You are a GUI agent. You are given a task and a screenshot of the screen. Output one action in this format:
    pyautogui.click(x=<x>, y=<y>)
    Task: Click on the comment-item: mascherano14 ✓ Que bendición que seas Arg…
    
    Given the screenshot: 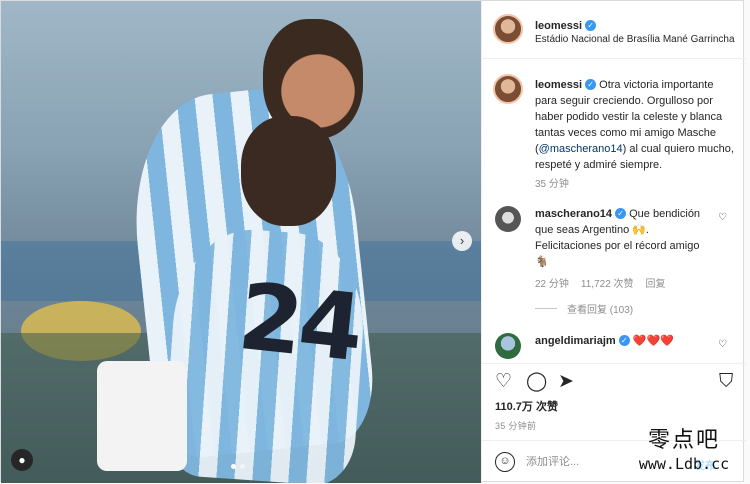 What is the action you would take?
    pyautogui.click(x=622, y=238)
    